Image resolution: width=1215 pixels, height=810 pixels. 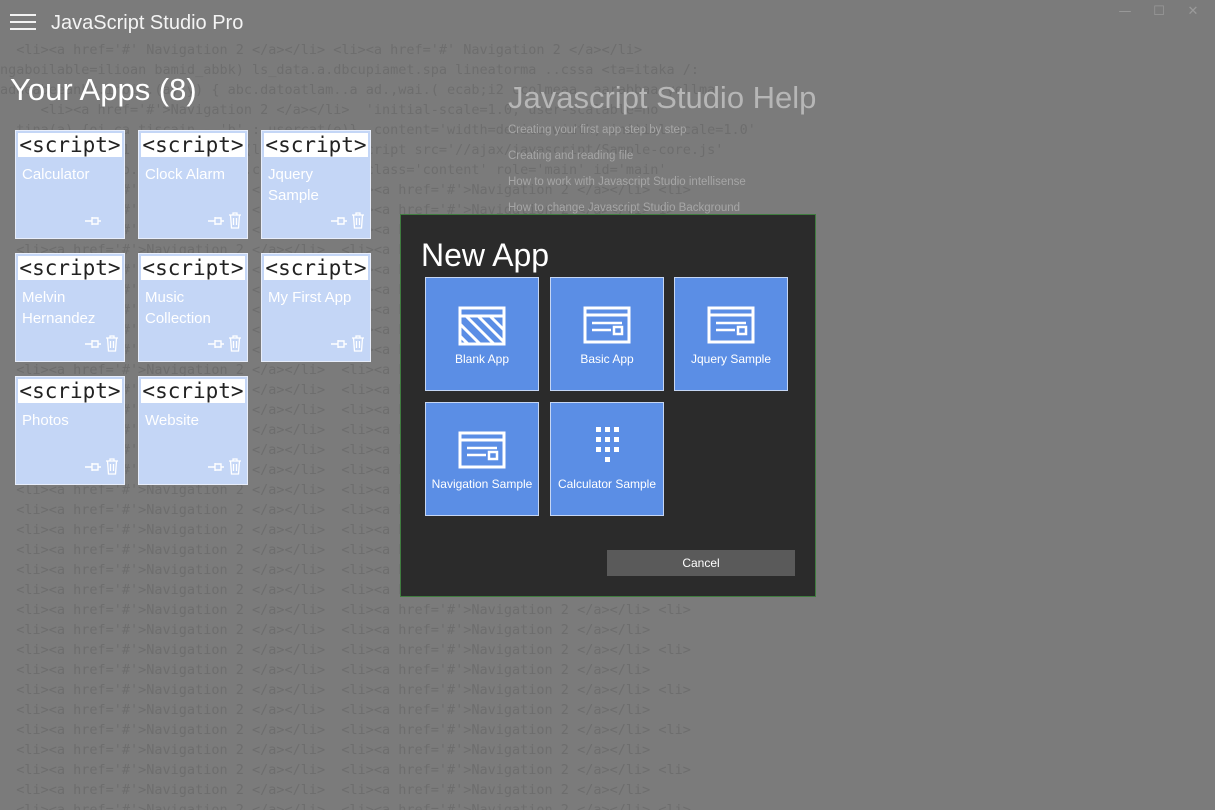 What do you see at coordinates (662, 97) in the screenshot?
I see `help-title: Javascript Studio Help` at bounding box center [662, 97].